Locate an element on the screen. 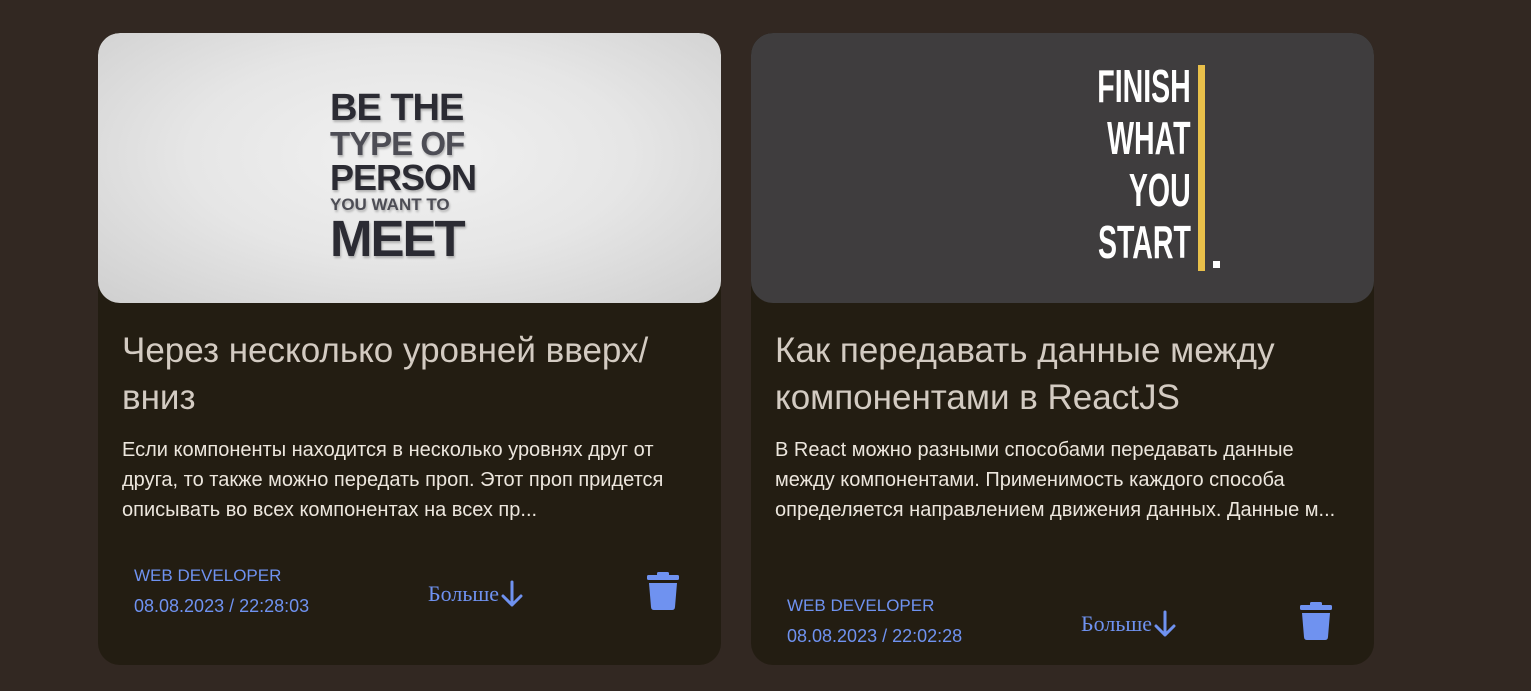 Image resolution: width=1531 pixels, height=691 pixels. poster-line: FINISH is located at coordinates (1144, 86).